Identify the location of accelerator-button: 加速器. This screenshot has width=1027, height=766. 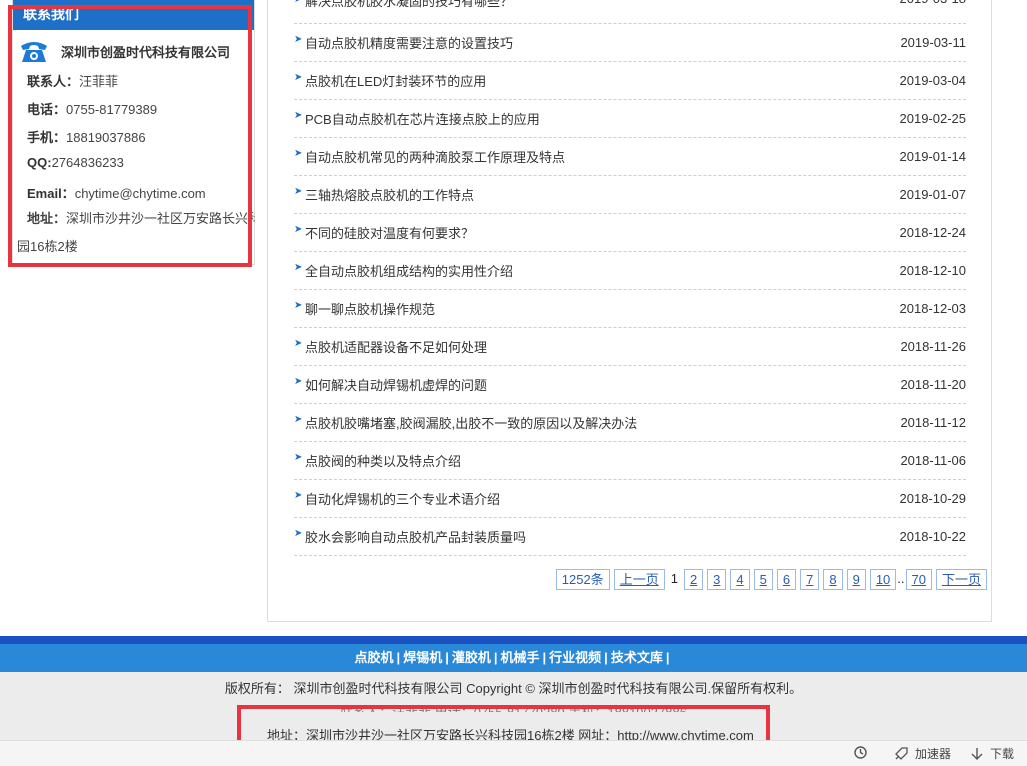
(922, 753).